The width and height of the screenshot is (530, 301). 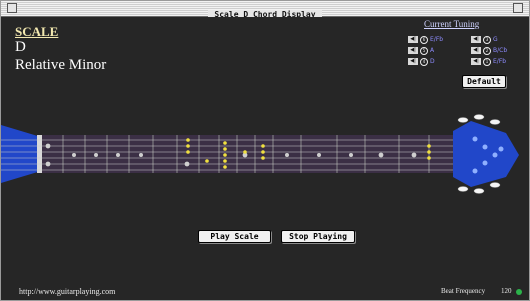 What do you see at coordinates (318, 236) in the screenshot?
I see `stop-playing-button: Stop Playing` at bounding box center [318, 236].